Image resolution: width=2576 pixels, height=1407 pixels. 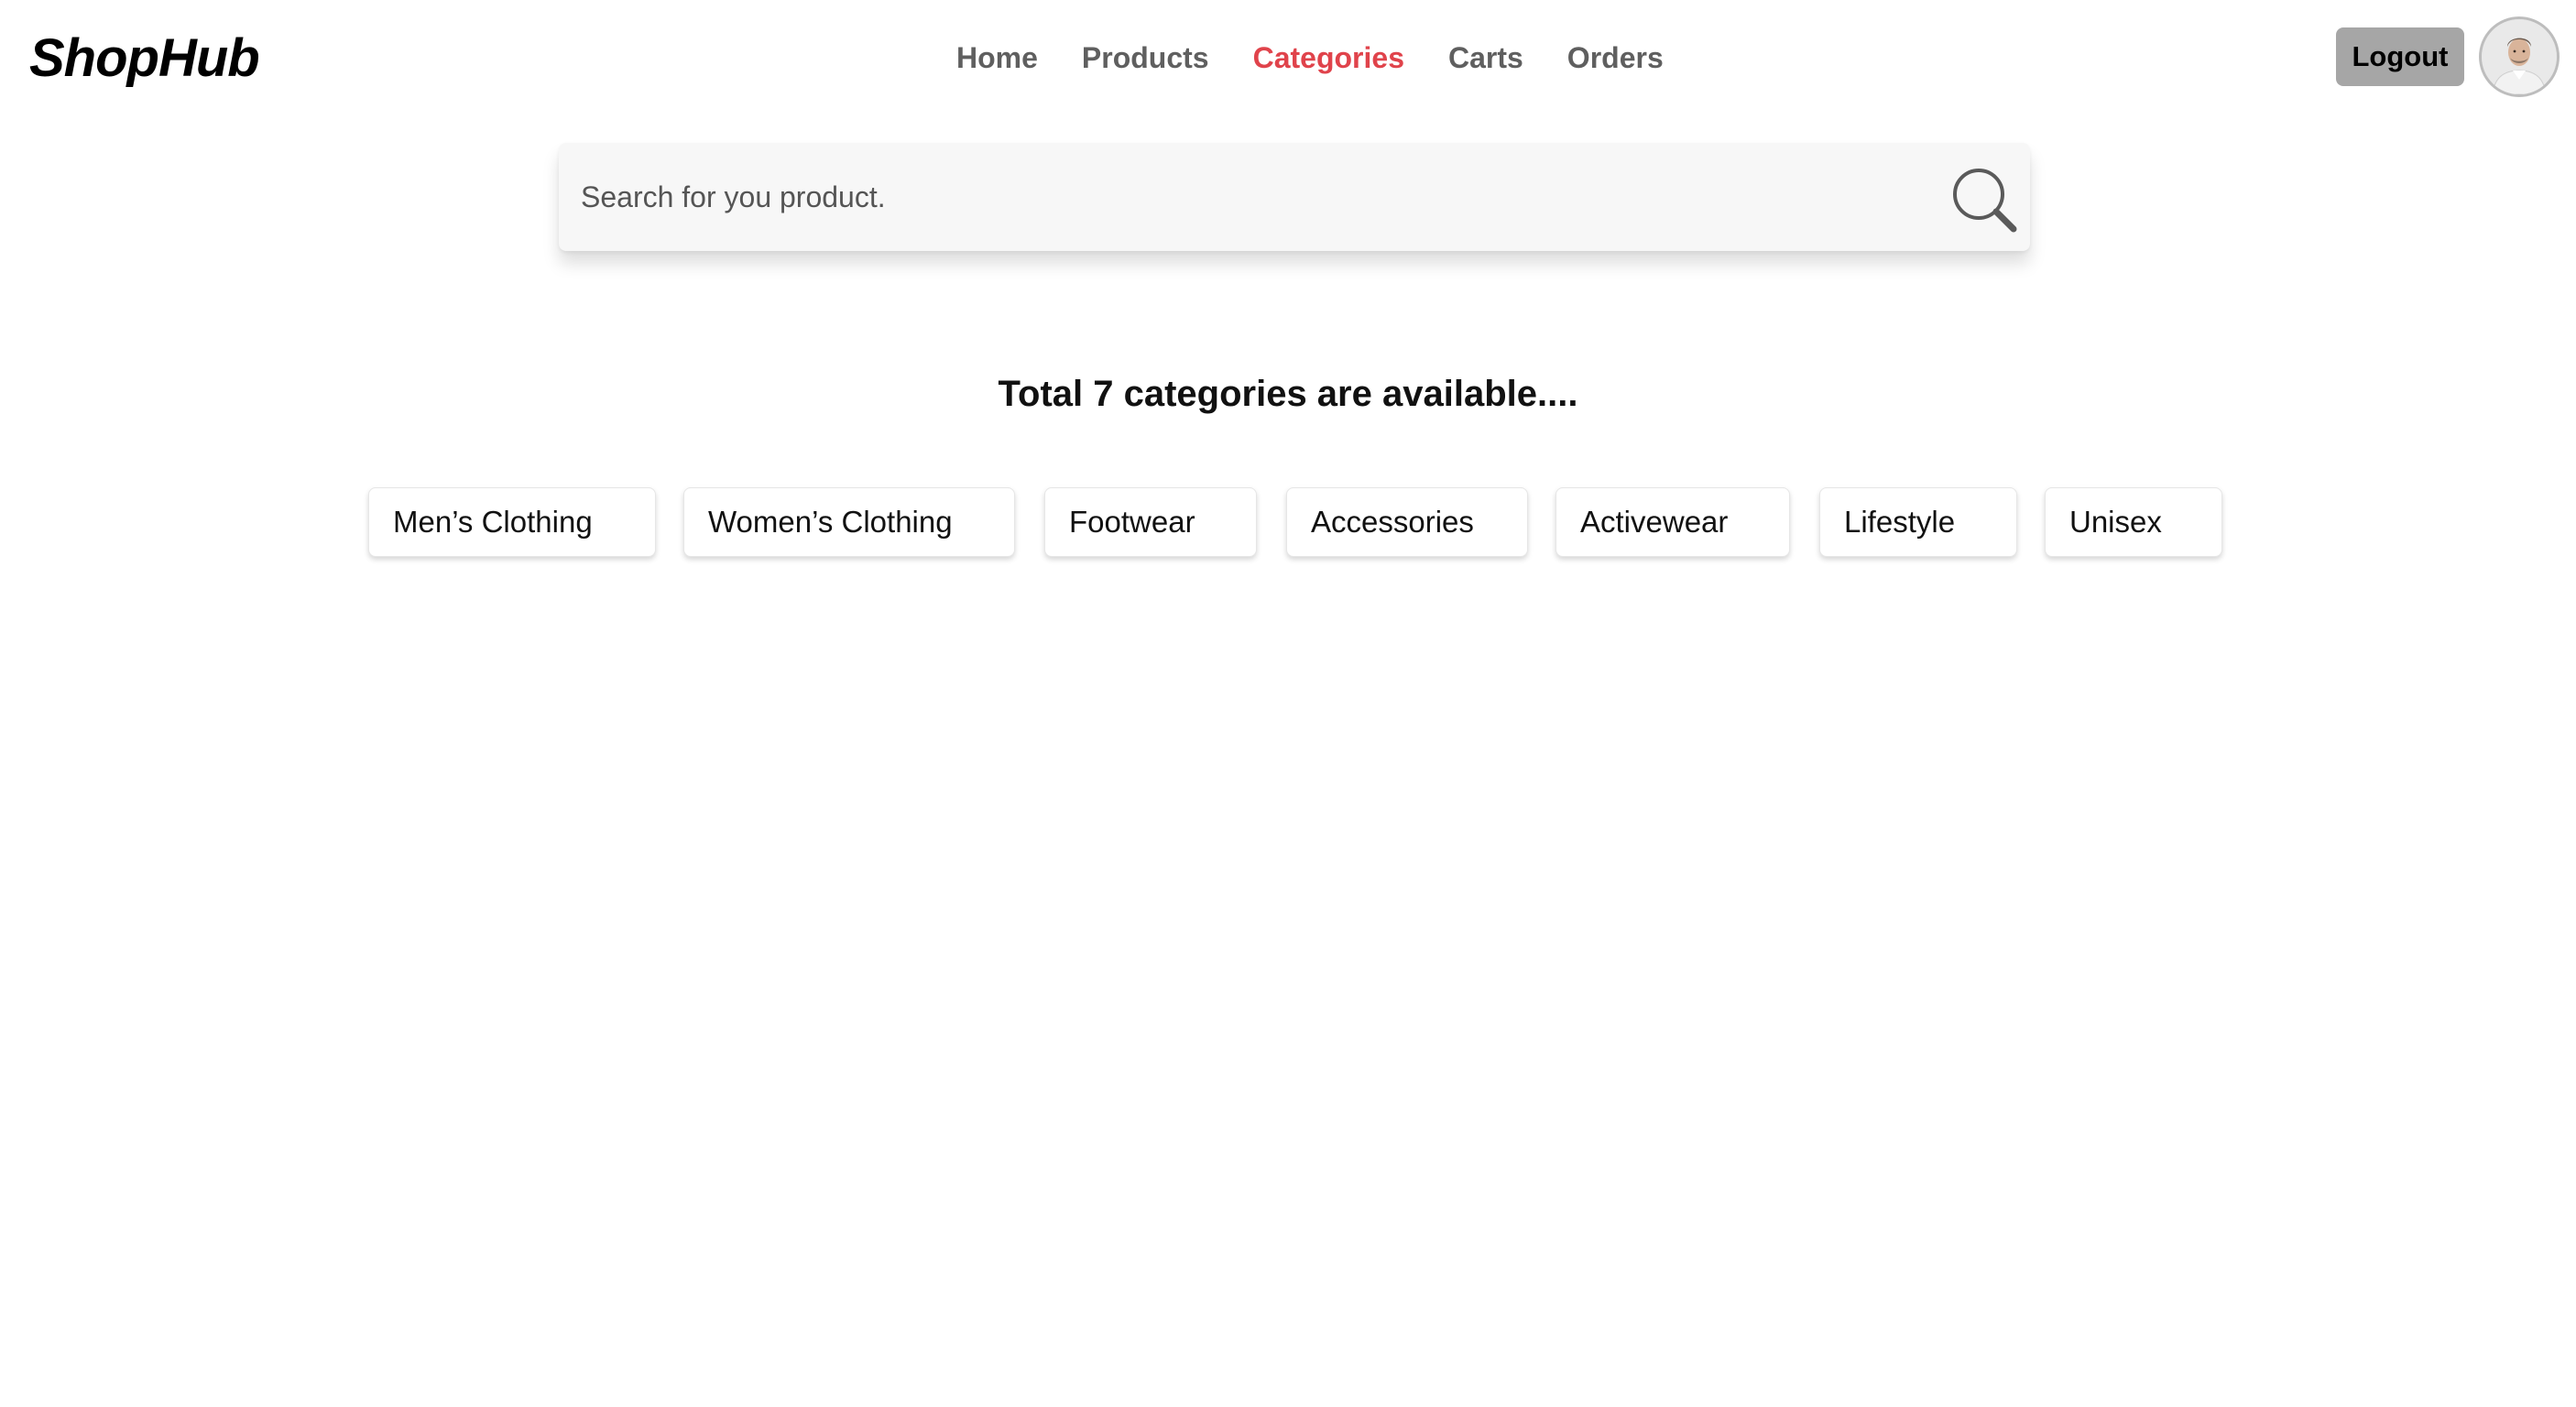 What do you see at coordinates (849, 522) in the screenshot?
I see `category-item-womens-clothing: Women’s Clothing` at bounding box center [849, 522].